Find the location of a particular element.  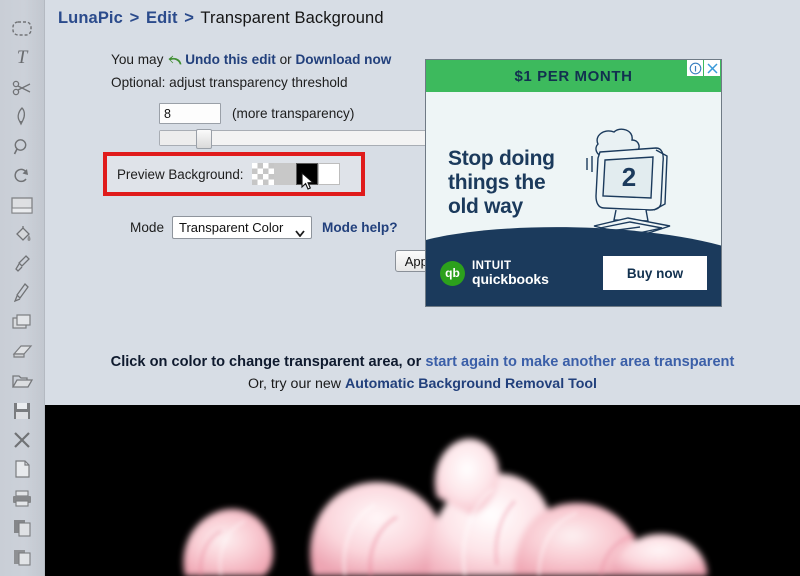

swatch-black is located at coordinates (306, 174).